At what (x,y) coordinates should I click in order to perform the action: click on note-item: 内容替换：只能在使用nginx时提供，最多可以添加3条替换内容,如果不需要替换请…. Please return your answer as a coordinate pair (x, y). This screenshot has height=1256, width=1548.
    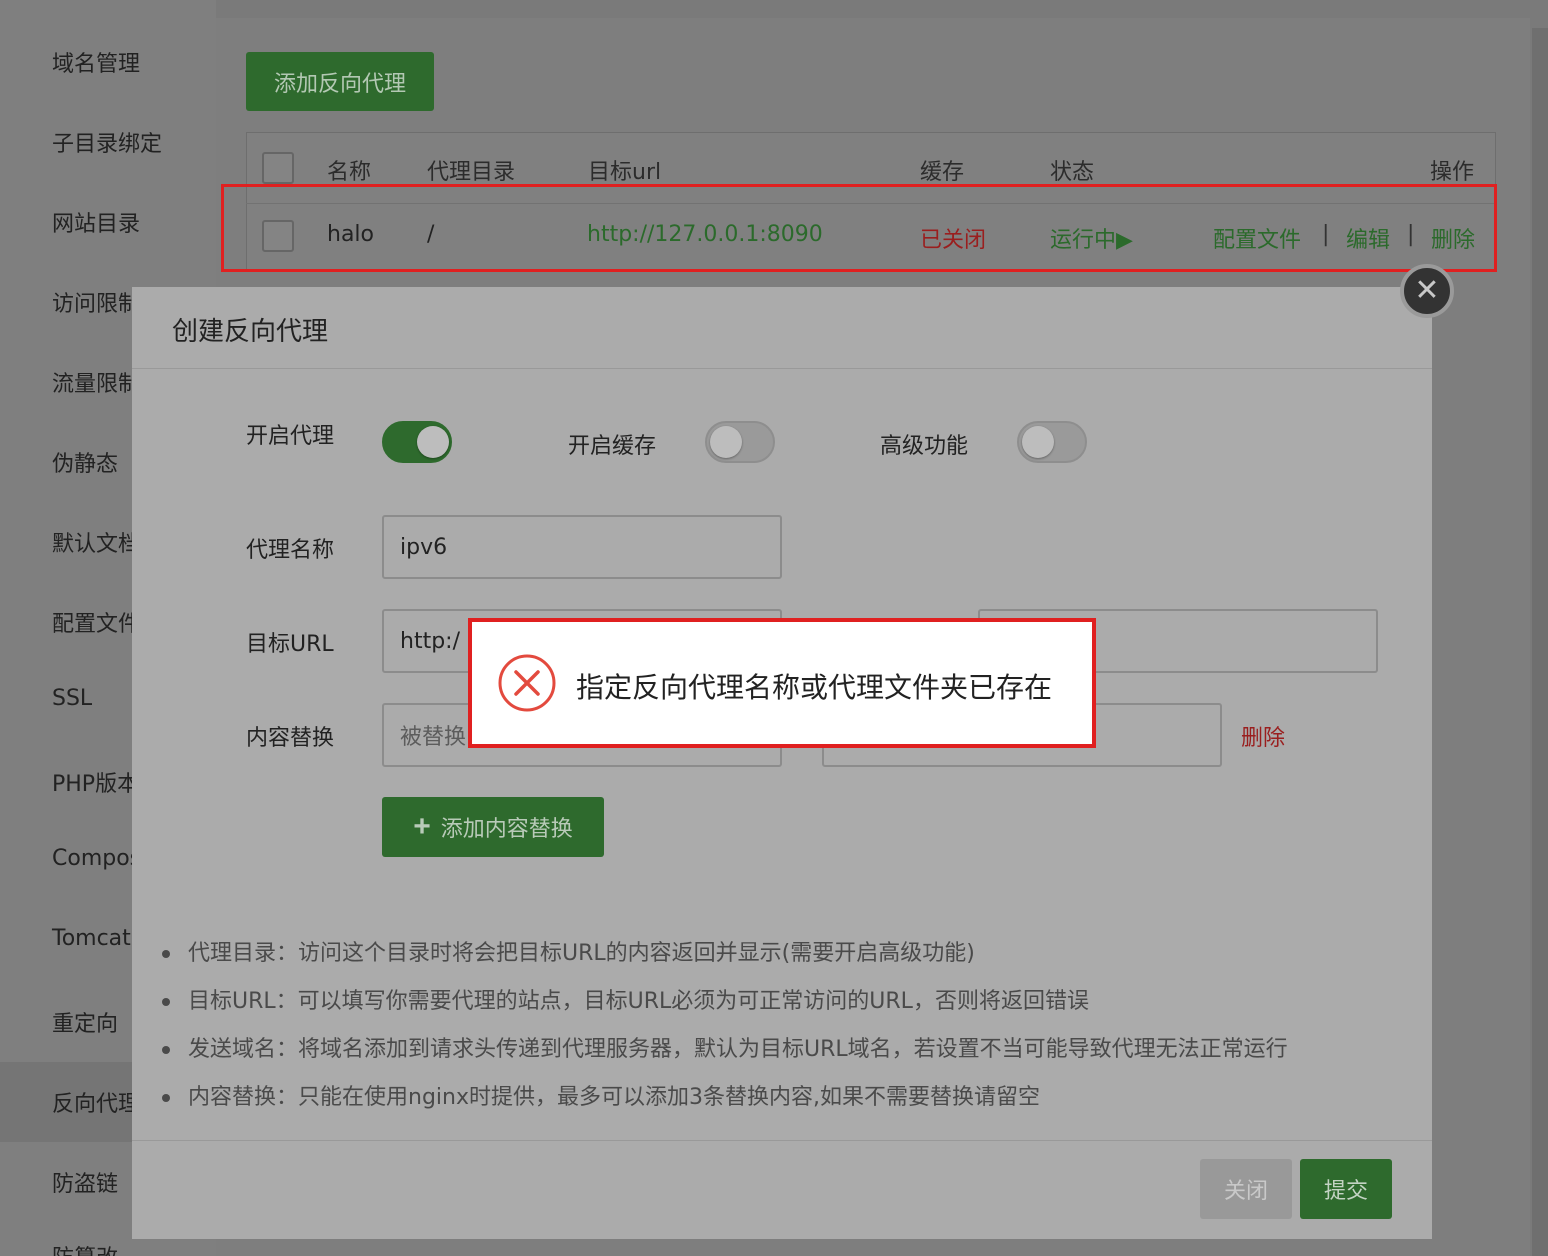
    Looking at the image, I should click on (601, 1095).